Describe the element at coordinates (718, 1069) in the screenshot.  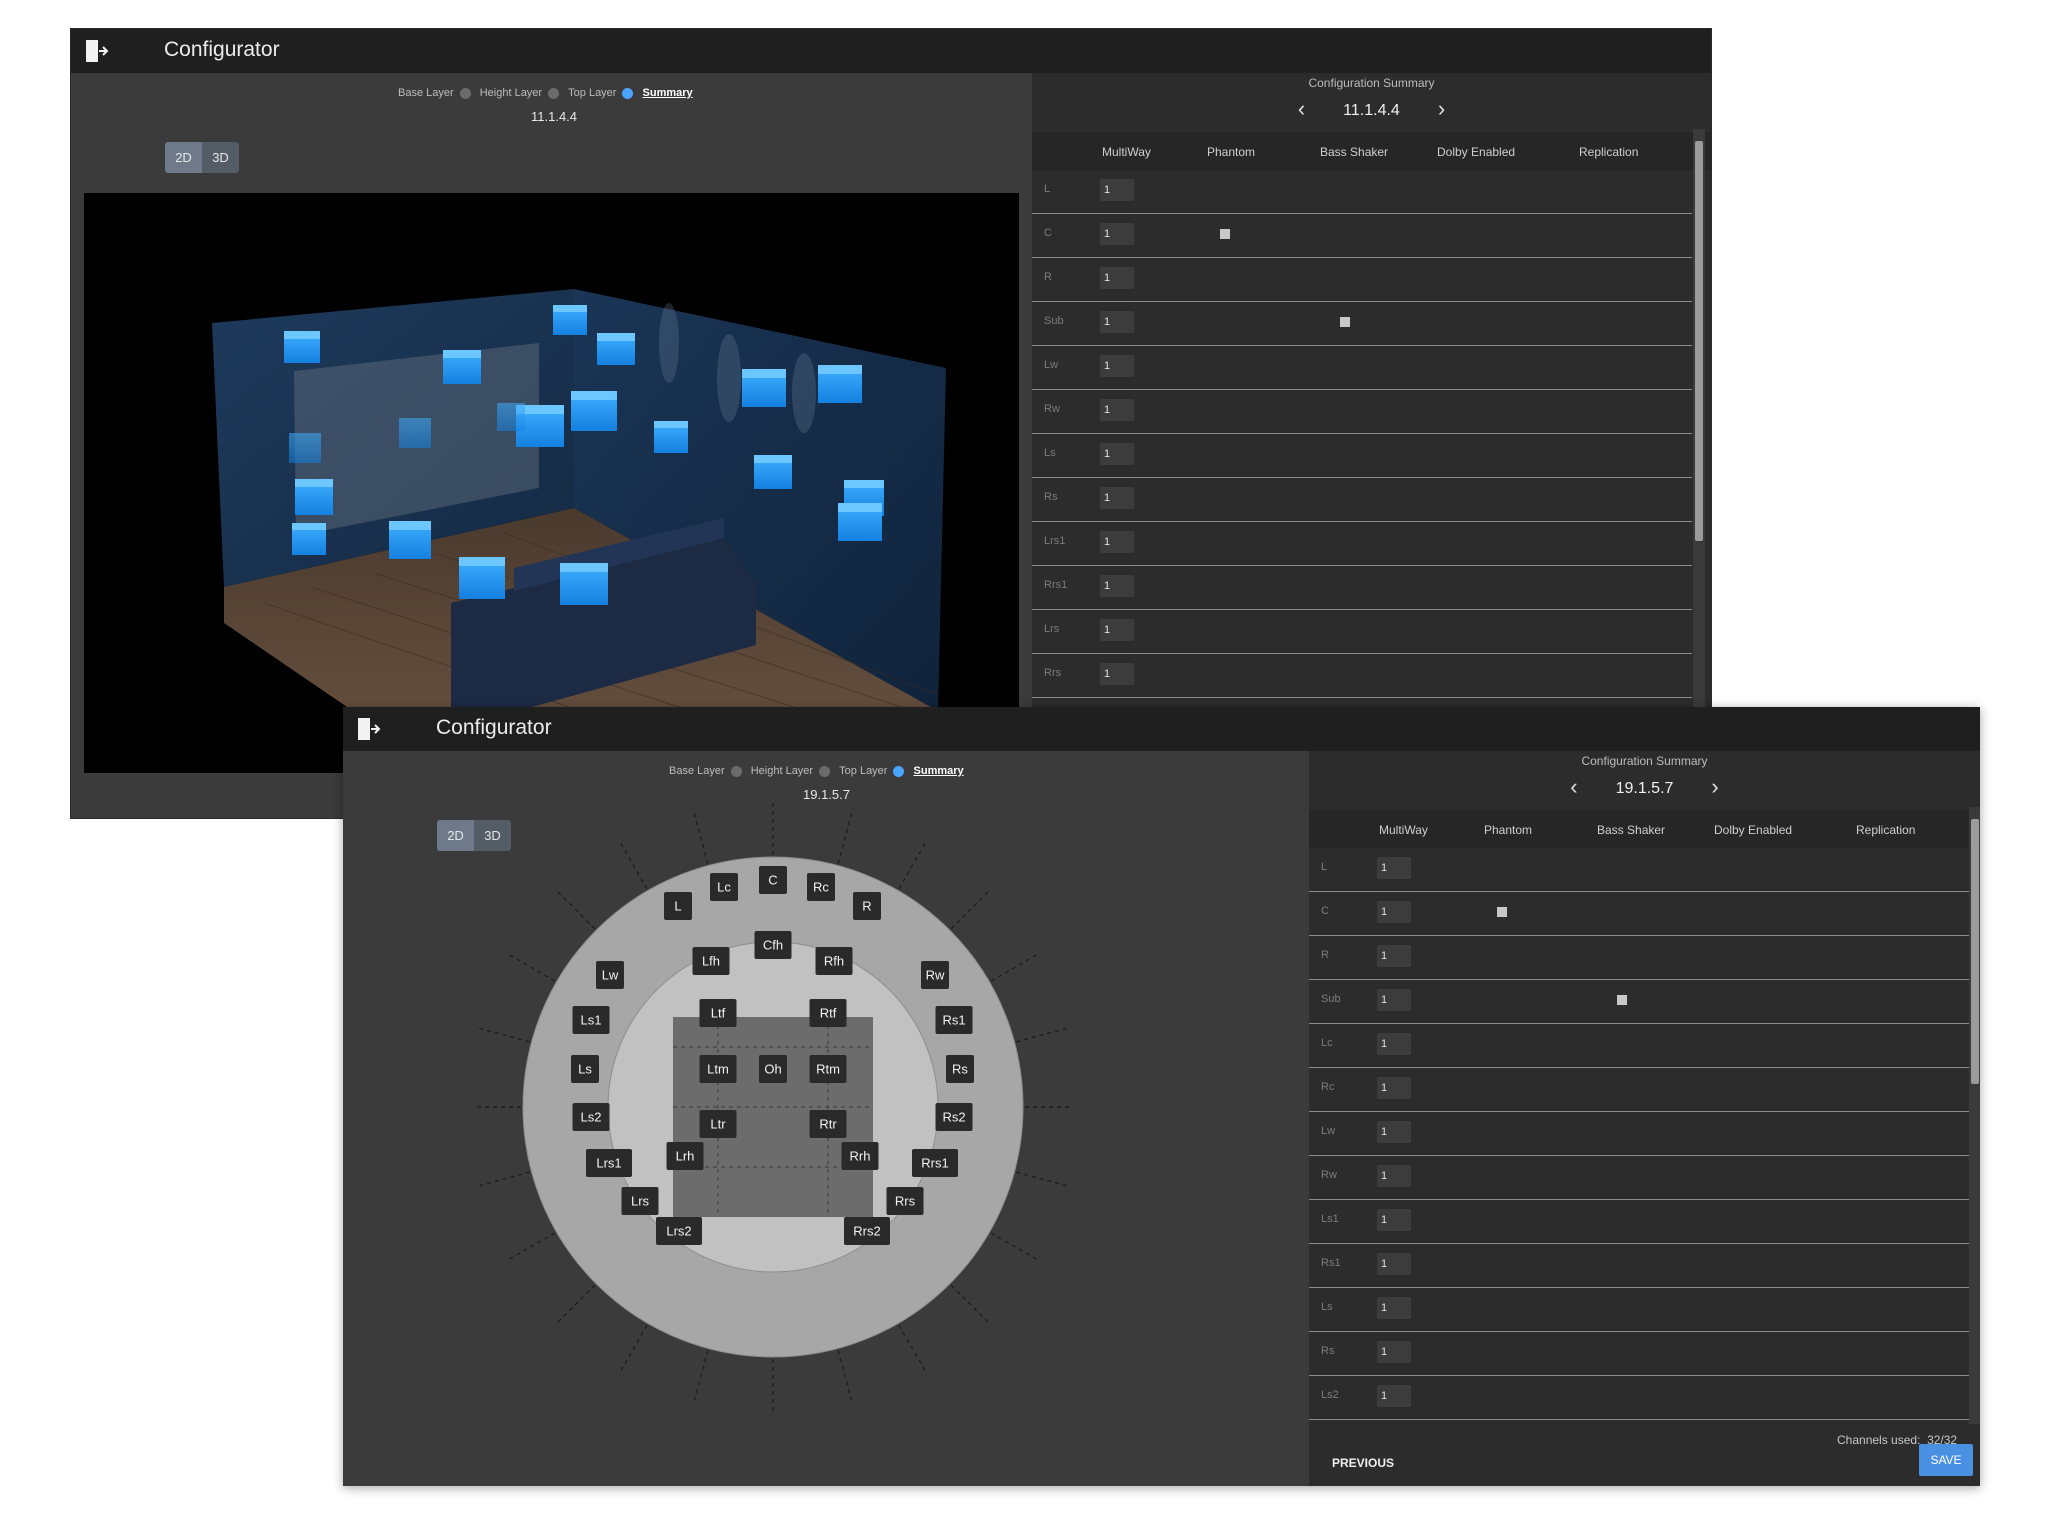
I see `speaker-ltm: Ltm` at that location.